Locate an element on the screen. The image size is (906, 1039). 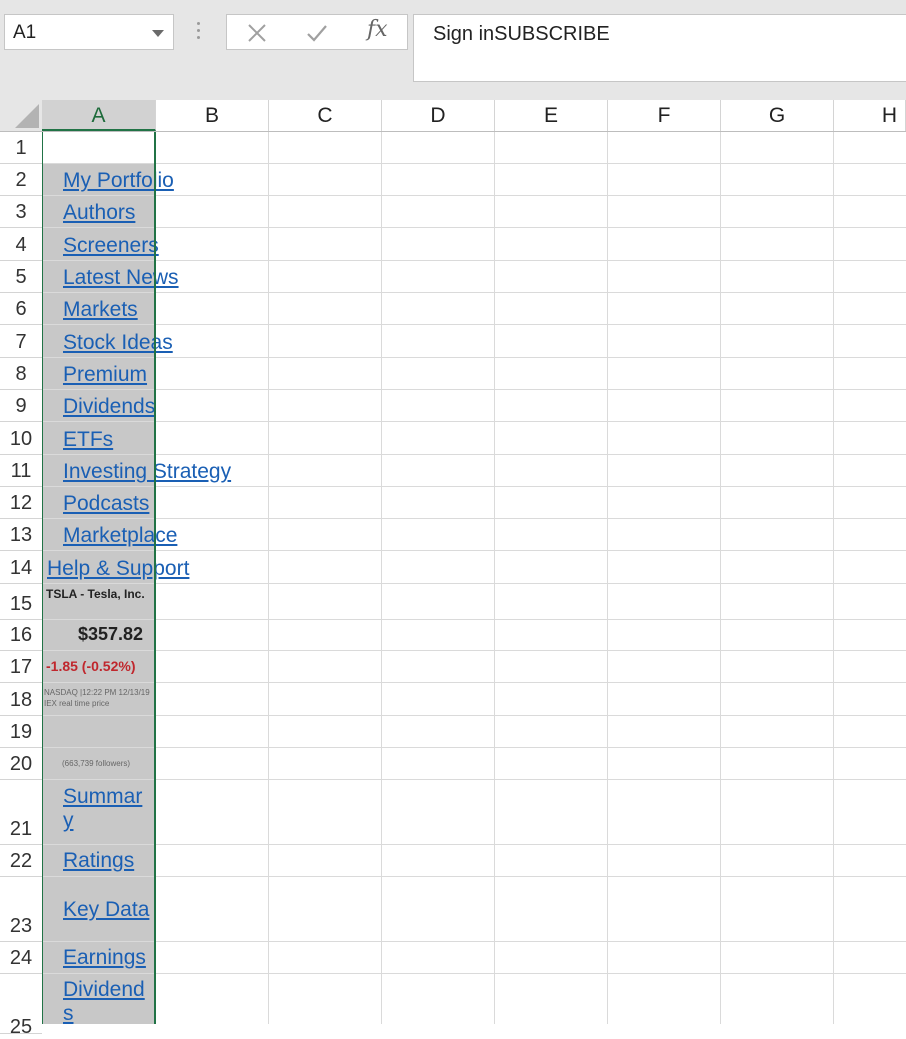
row-header: 12 is located at coordinates (21, 503).